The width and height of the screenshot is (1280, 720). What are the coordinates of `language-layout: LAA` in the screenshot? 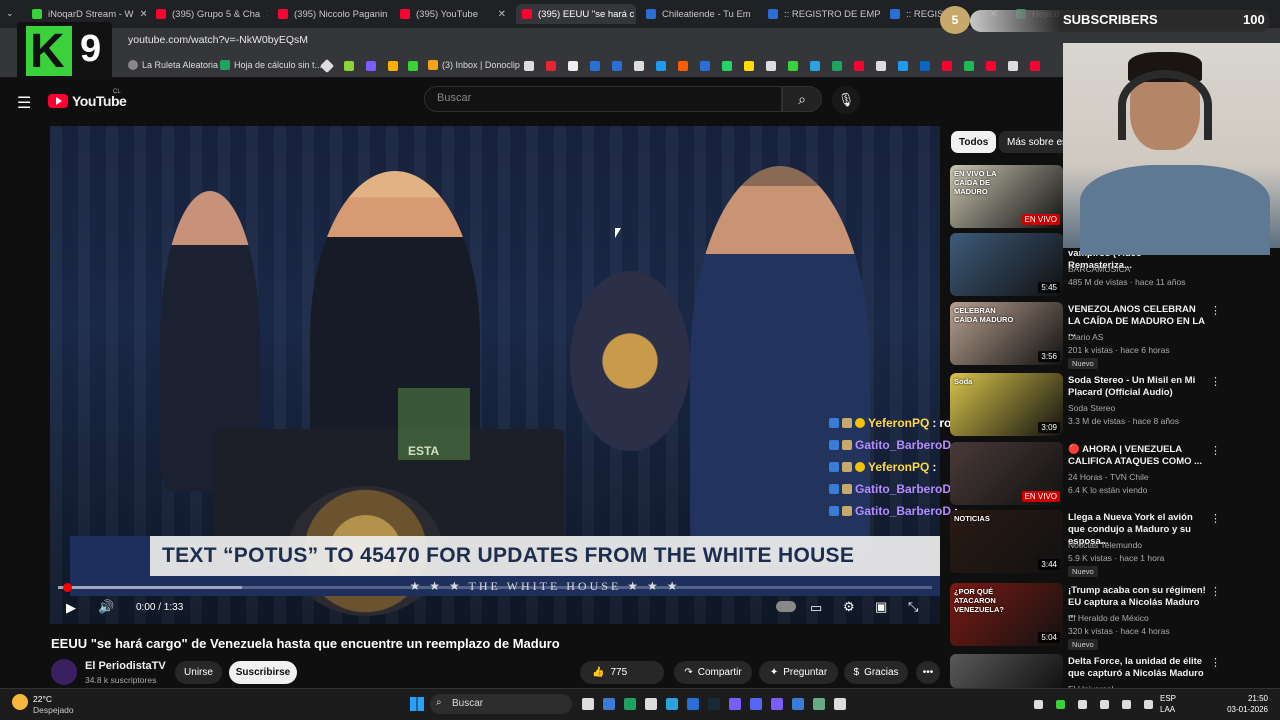 It's located at (1167, 709).